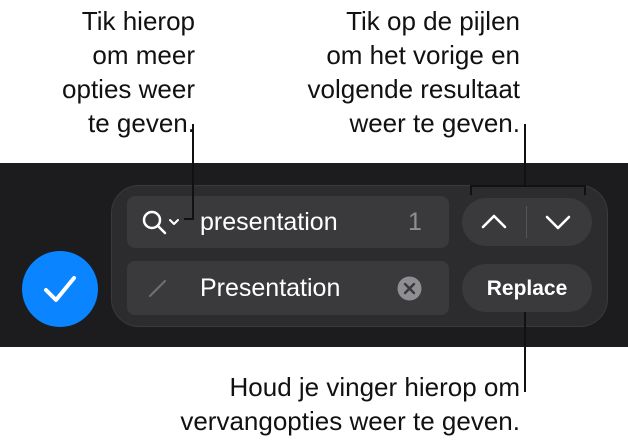 This screenshot has width=628, height=442. I want to click on callout-bracket-right, so click(585, 190).